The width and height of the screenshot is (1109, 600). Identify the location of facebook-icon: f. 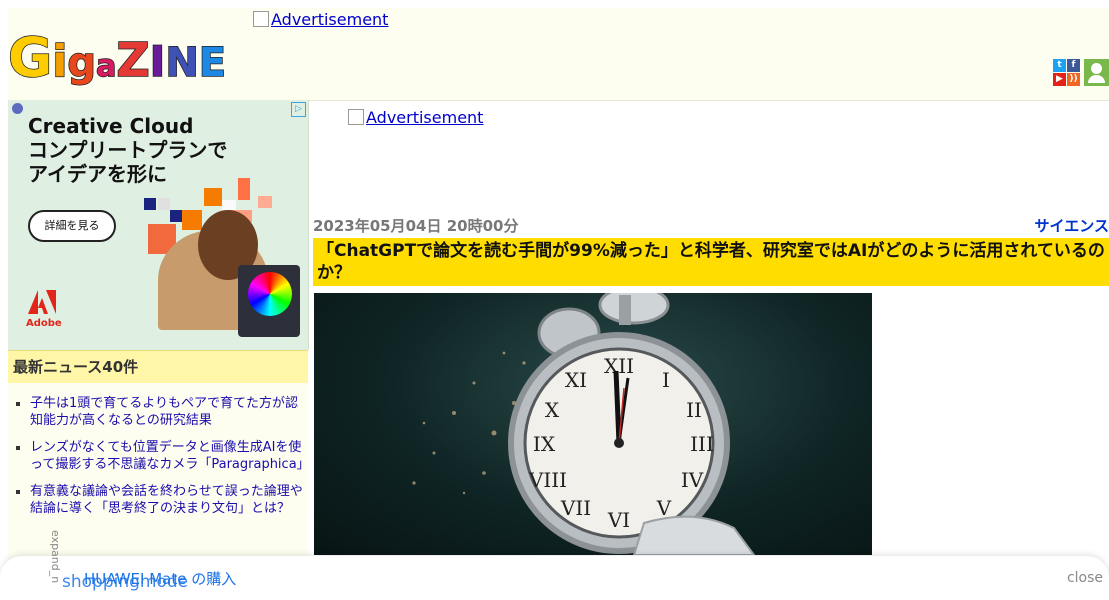
(1073, 65).